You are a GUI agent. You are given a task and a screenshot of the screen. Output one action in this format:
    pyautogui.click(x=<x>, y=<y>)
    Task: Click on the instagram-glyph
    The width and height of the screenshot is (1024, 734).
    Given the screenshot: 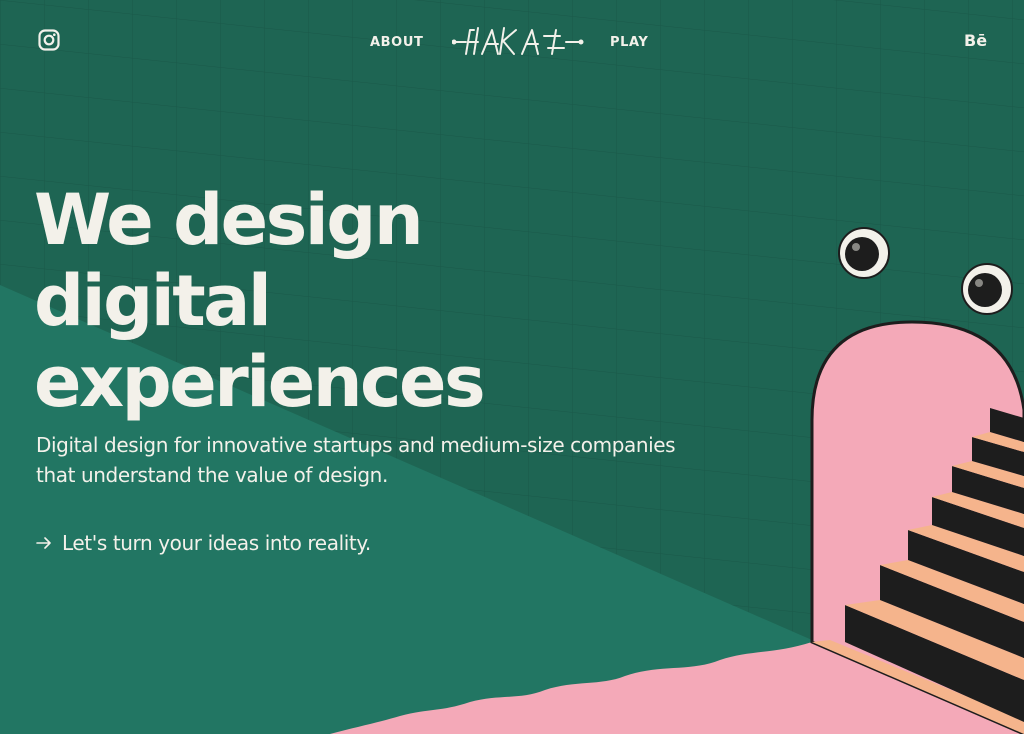 What is the action you would take?
    pyautogui.click(x=49, y=40)
    